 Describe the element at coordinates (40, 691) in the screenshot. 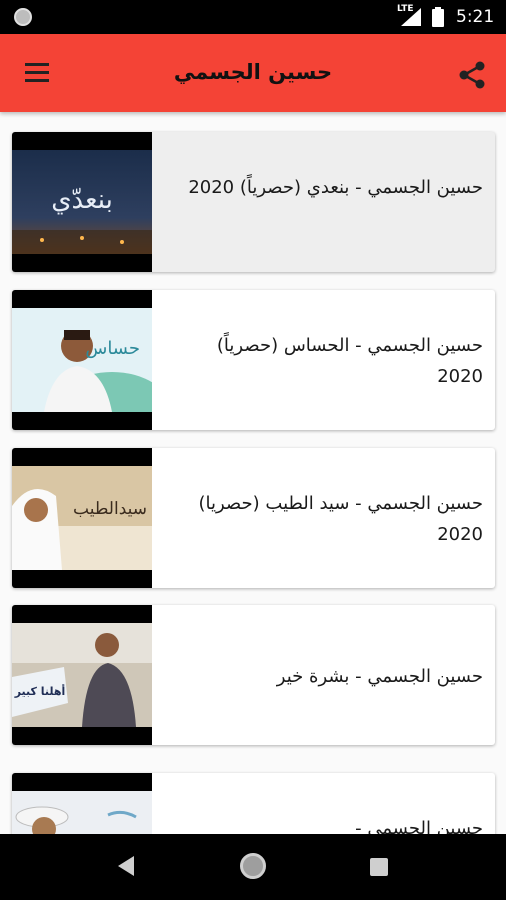

I see `thumbnail-caption: أهلنا كبير` at that location.